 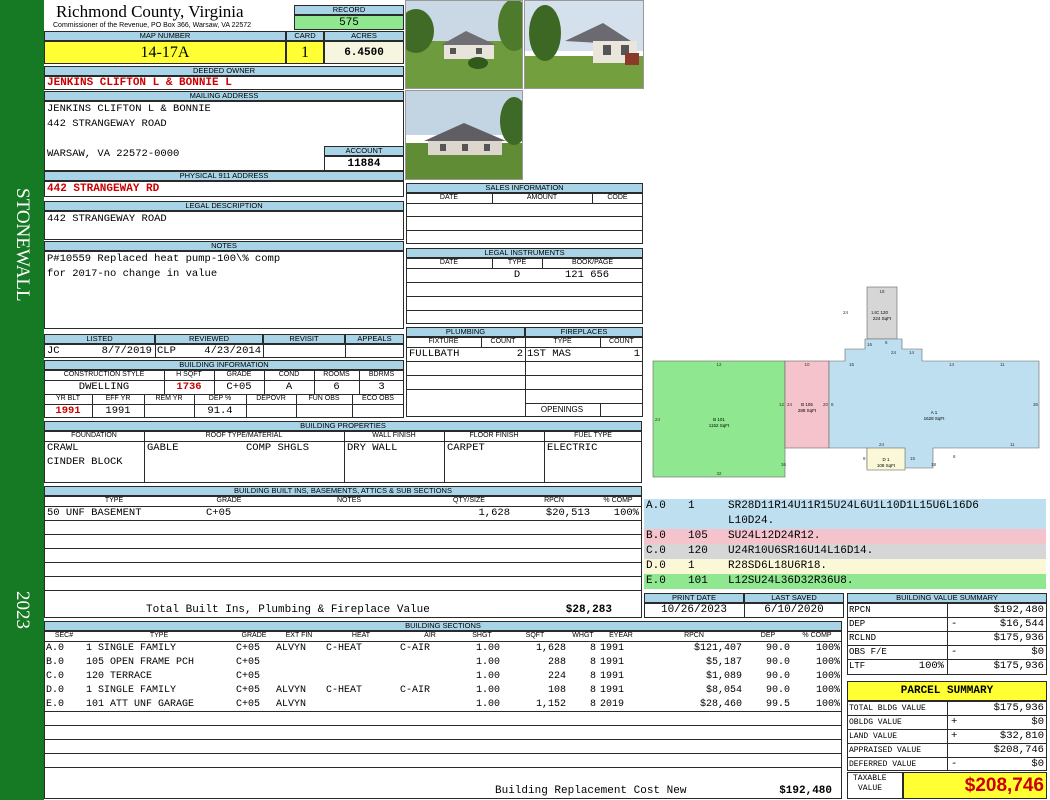 What do you see at coordinates (583, 635) in the screenshot?
I see `sections-col-whgt: WHGT` at bounding box center [583, 635].